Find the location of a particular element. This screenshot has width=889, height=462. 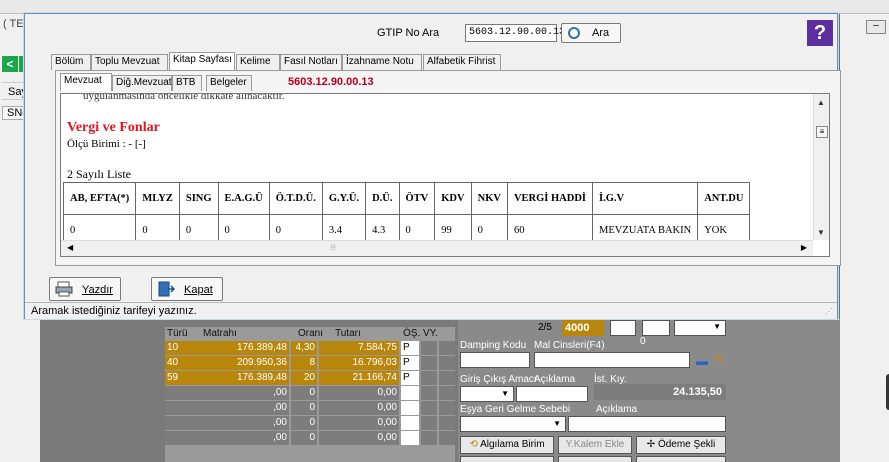

form-dropdown: ▼ is located at coordinates (700, 328).